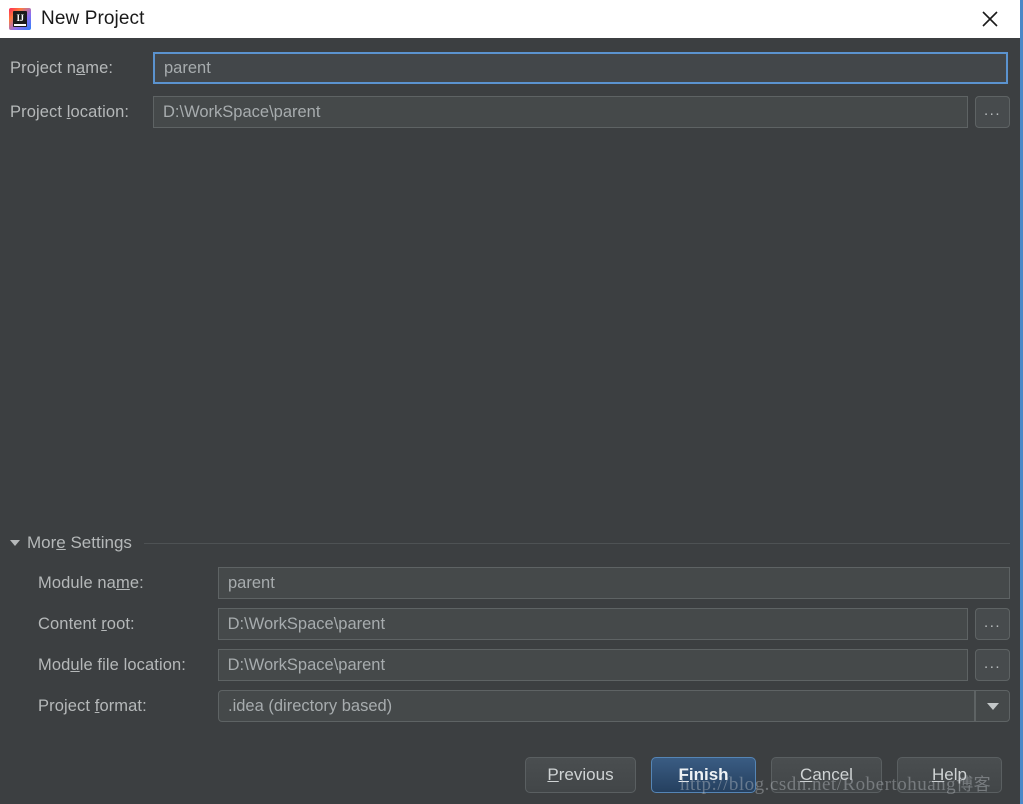  What do you see at coordinates (596, 706) in the screenshot?
I see `project-format-combobox: .idea (directory based)` at bounding box center [596, 706].